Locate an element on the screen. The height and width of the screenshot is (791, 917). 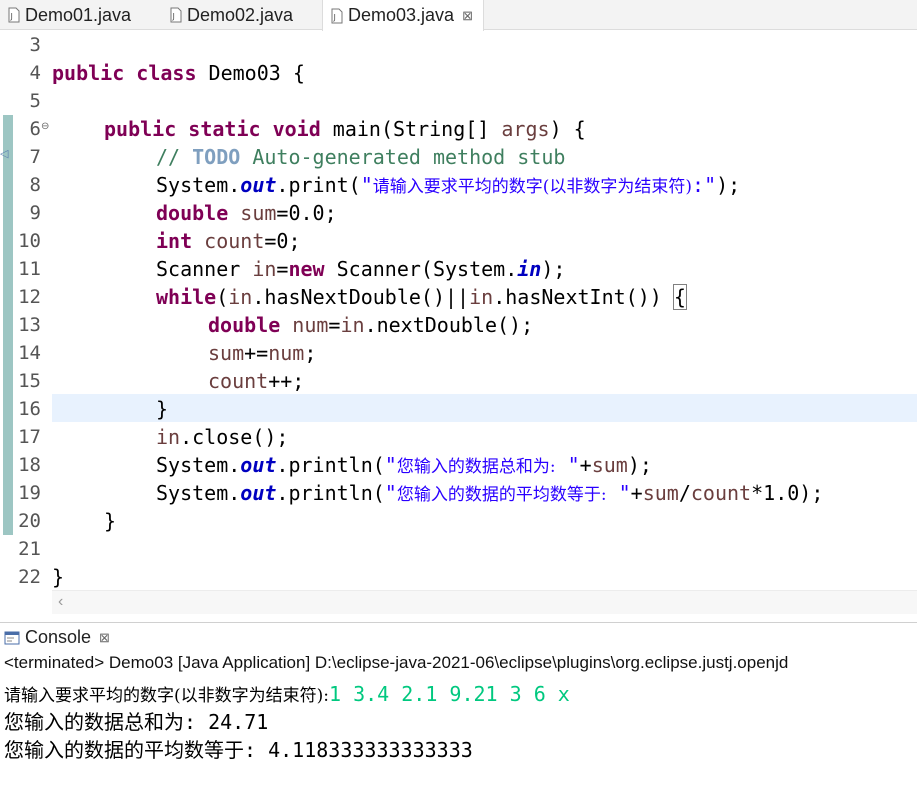
line-number: 22 is located at coordinates (29, 577).